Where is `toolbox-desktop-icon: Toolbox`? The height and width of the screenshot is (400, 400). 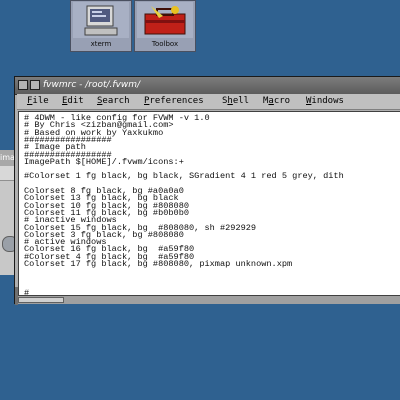 toolbox-desktop-icon: Toolbox is located at coordinates (165, 26).